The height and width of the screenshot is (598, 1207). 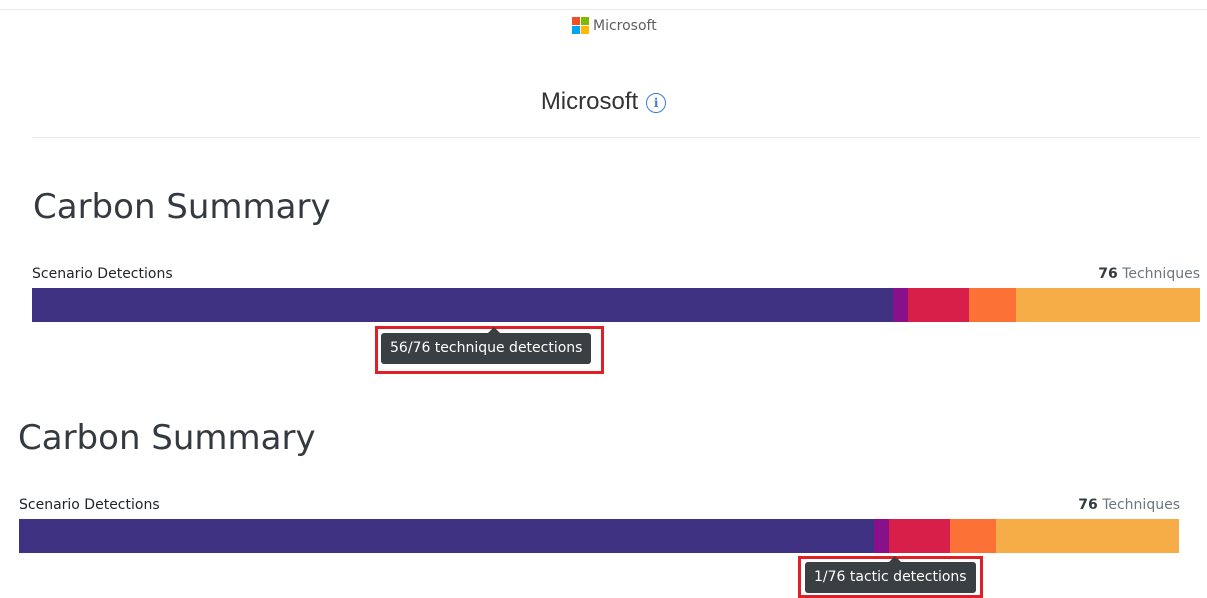 What do you see at coordinates (576, 21) in the screenshot?
I see `logo-square-red` at bounding box center [576, 21].